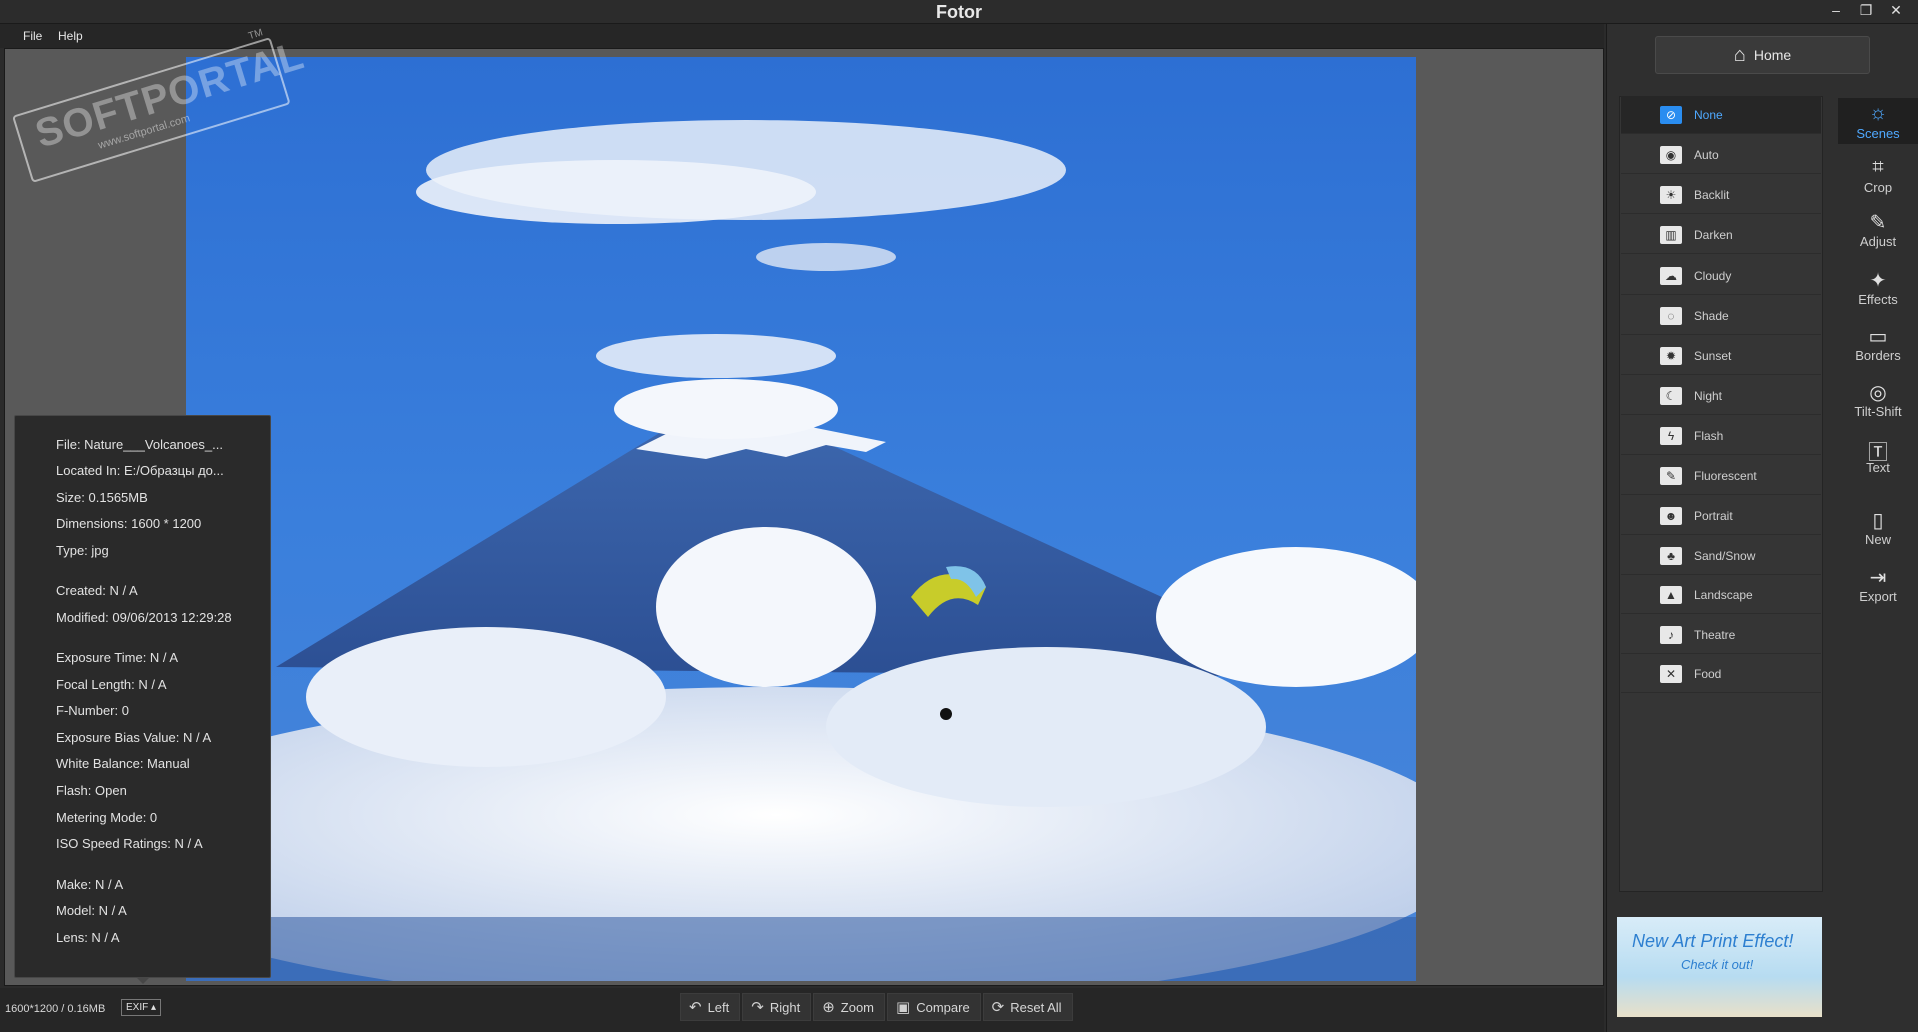 The height and width of the screenshot is (1032, 1918). I want to click on scene-theatre: ♪ Theatre, so click(1721, 635).